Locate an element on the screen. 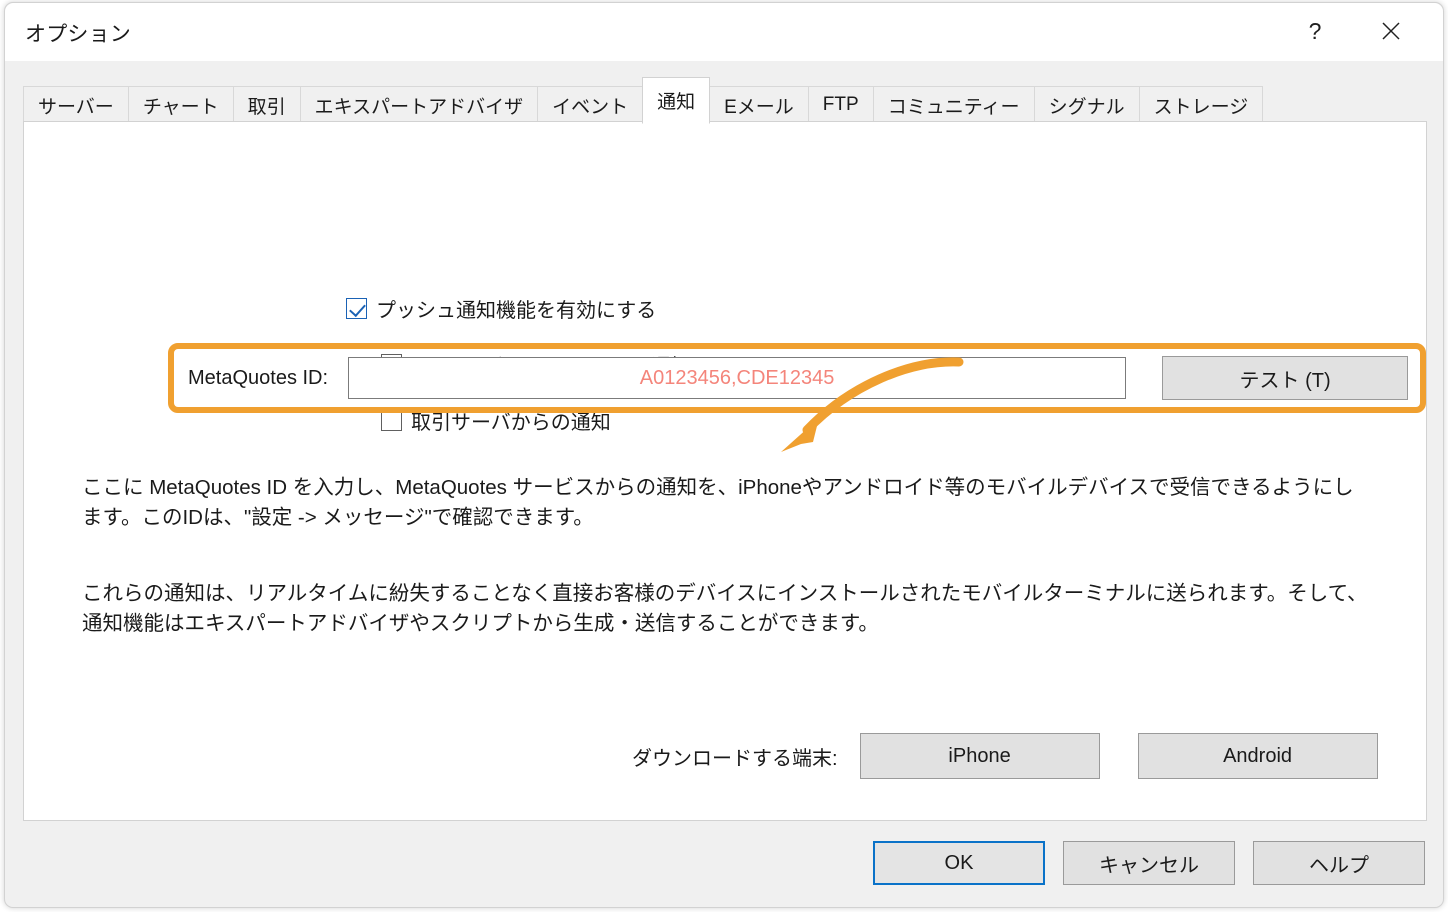 This screenshot has width=1448, height=912. metaquotes-id-row: MetaQuotes ID: A0123456,CDE12345 テスト (T) is located at coordinates (797, 378).